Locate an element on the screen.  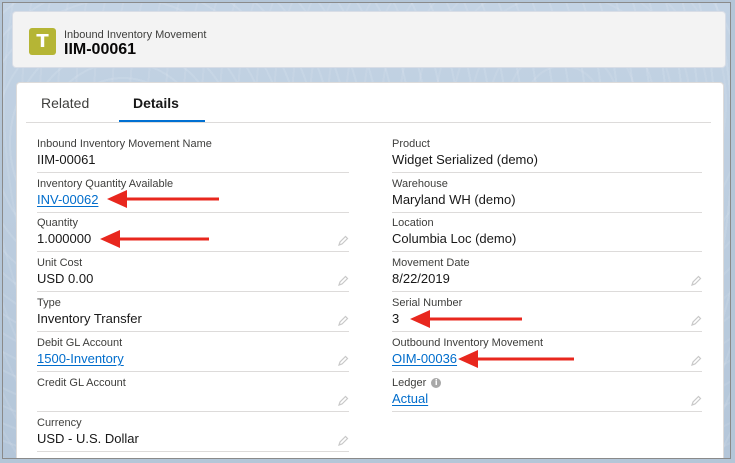
field-label: Warehouse is located at coordinates (420, 184).